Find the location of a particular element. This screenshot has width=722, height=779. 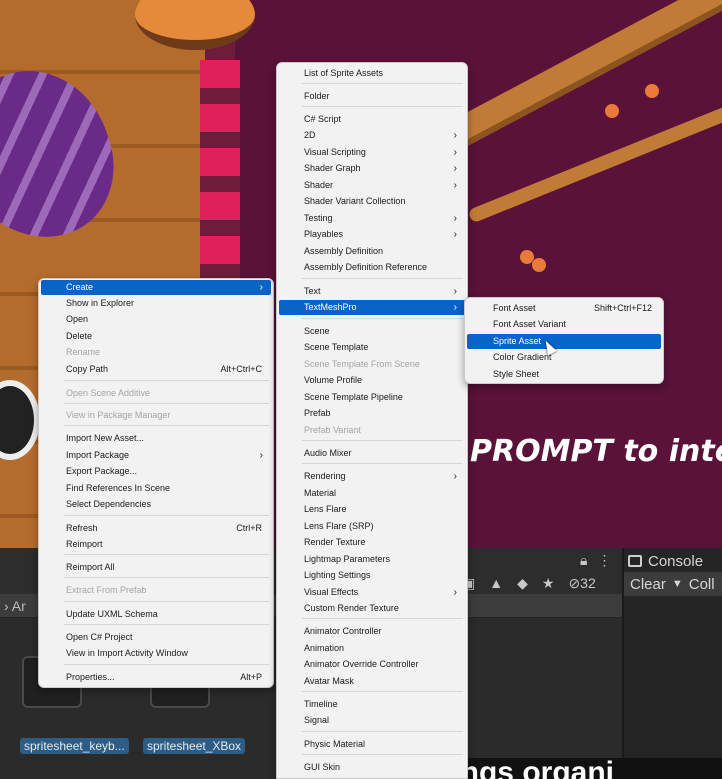

menu-item-list-of-sprite-assets: List of Sprite Assets is located at coordinates (372, 73).